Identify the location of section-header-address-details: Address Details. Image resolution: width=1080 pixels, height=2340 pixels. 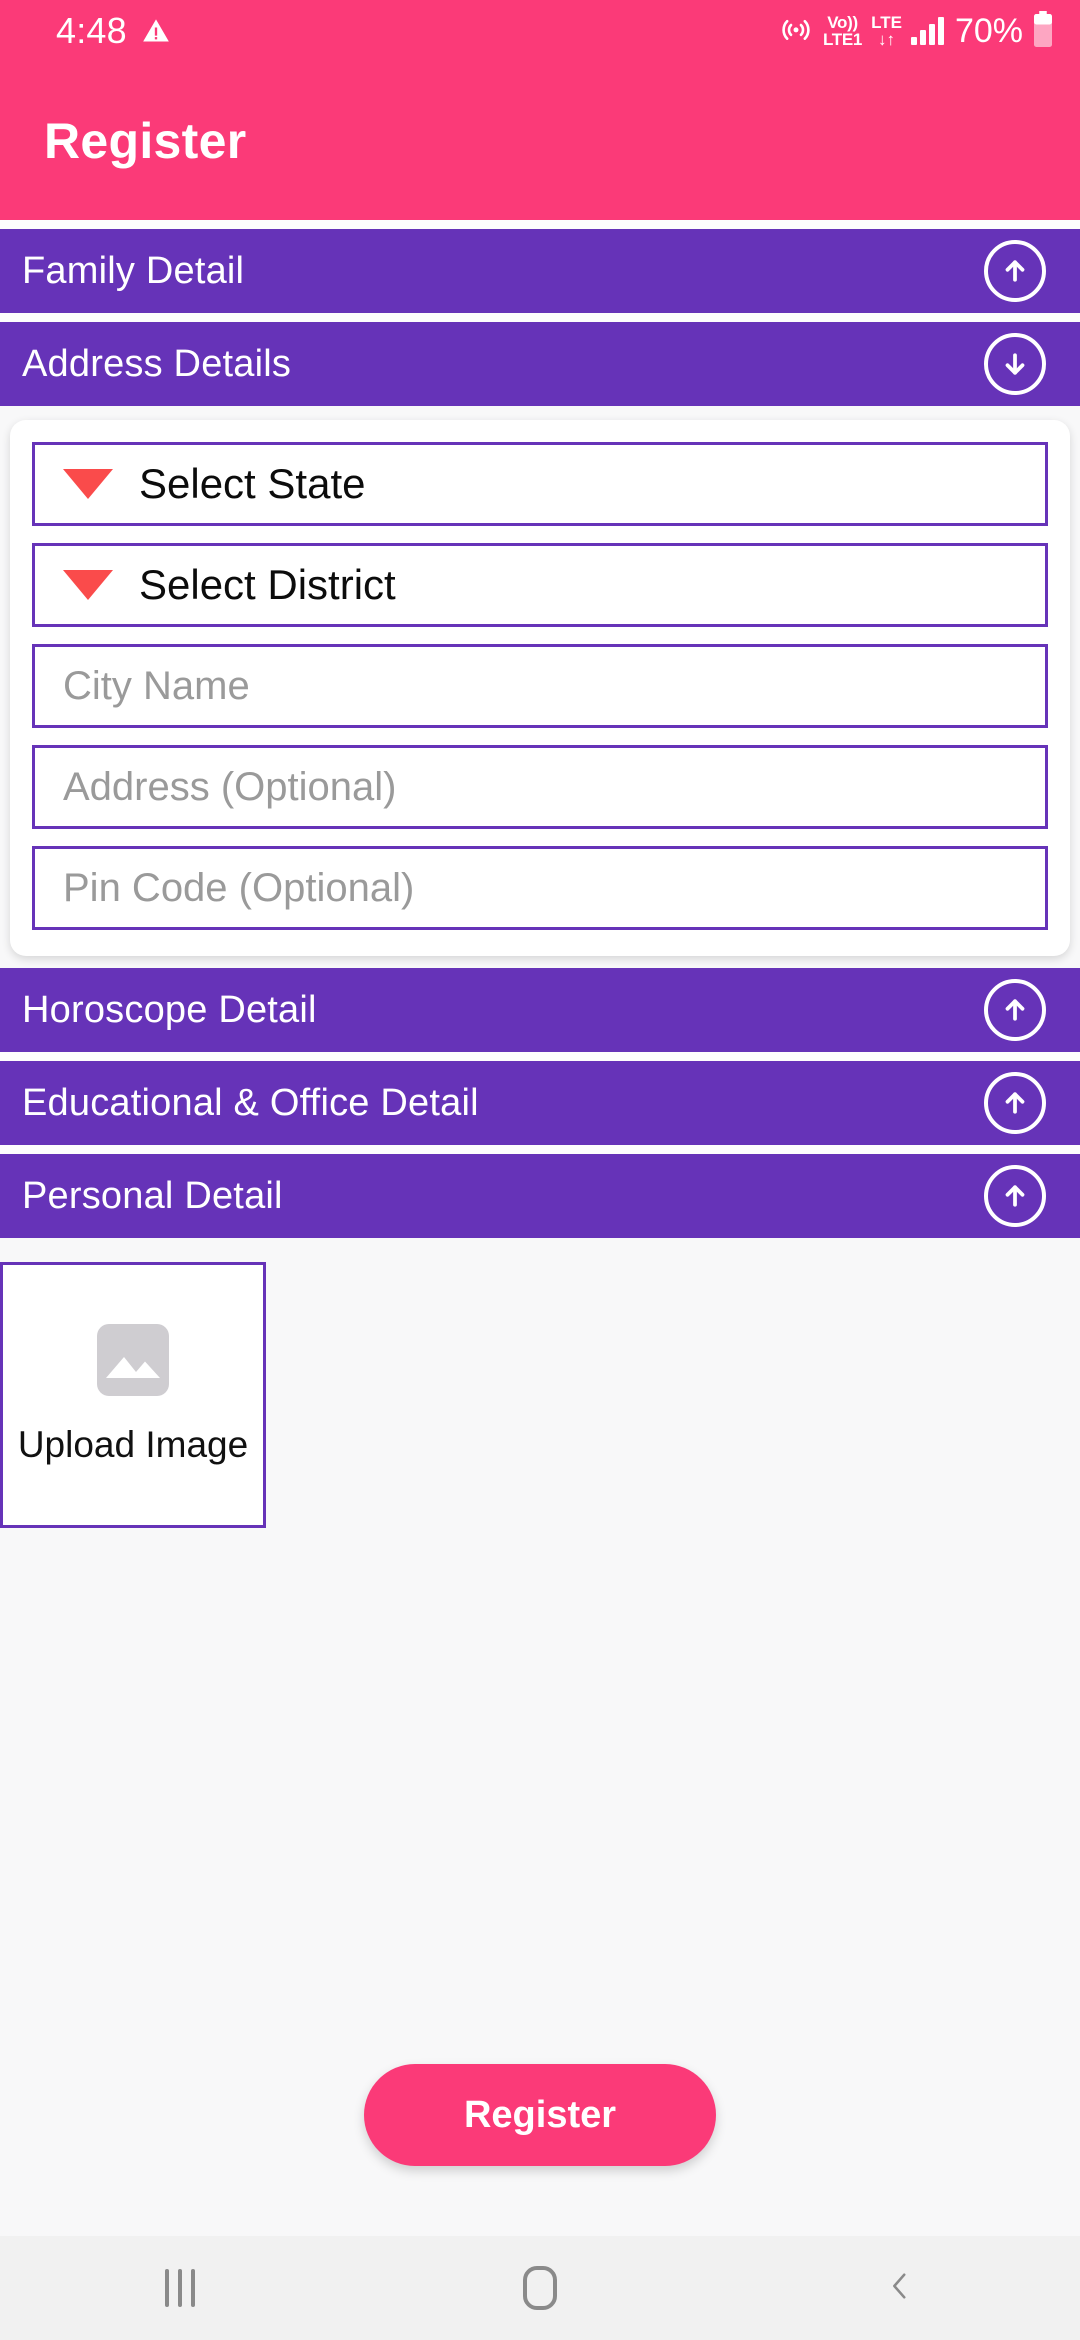
(540, 364).